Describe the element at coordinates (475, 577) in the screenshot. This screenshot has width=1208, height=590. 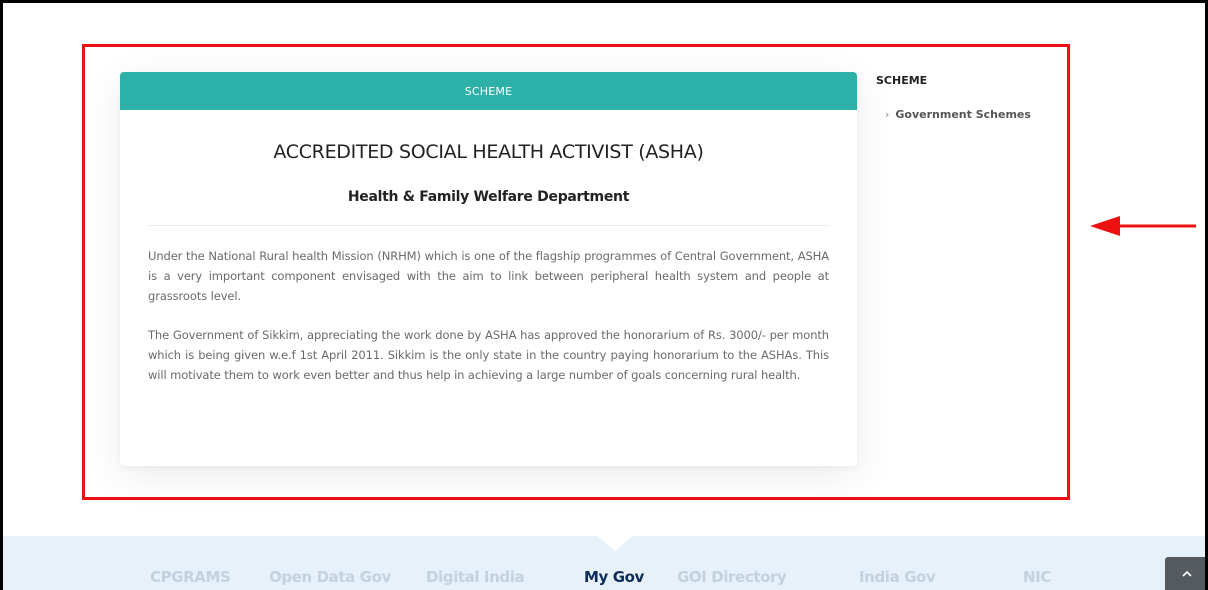
I see `footer-link-digital-india: Digital India` at that location.